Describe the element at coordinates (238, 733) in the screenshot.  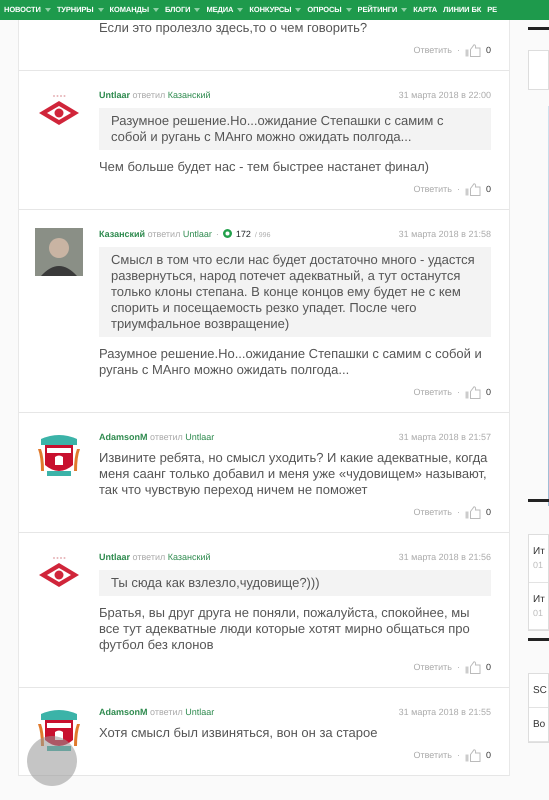
I see `comment-text: Хотя смысл был извиняться, вон он за старое` at that location.